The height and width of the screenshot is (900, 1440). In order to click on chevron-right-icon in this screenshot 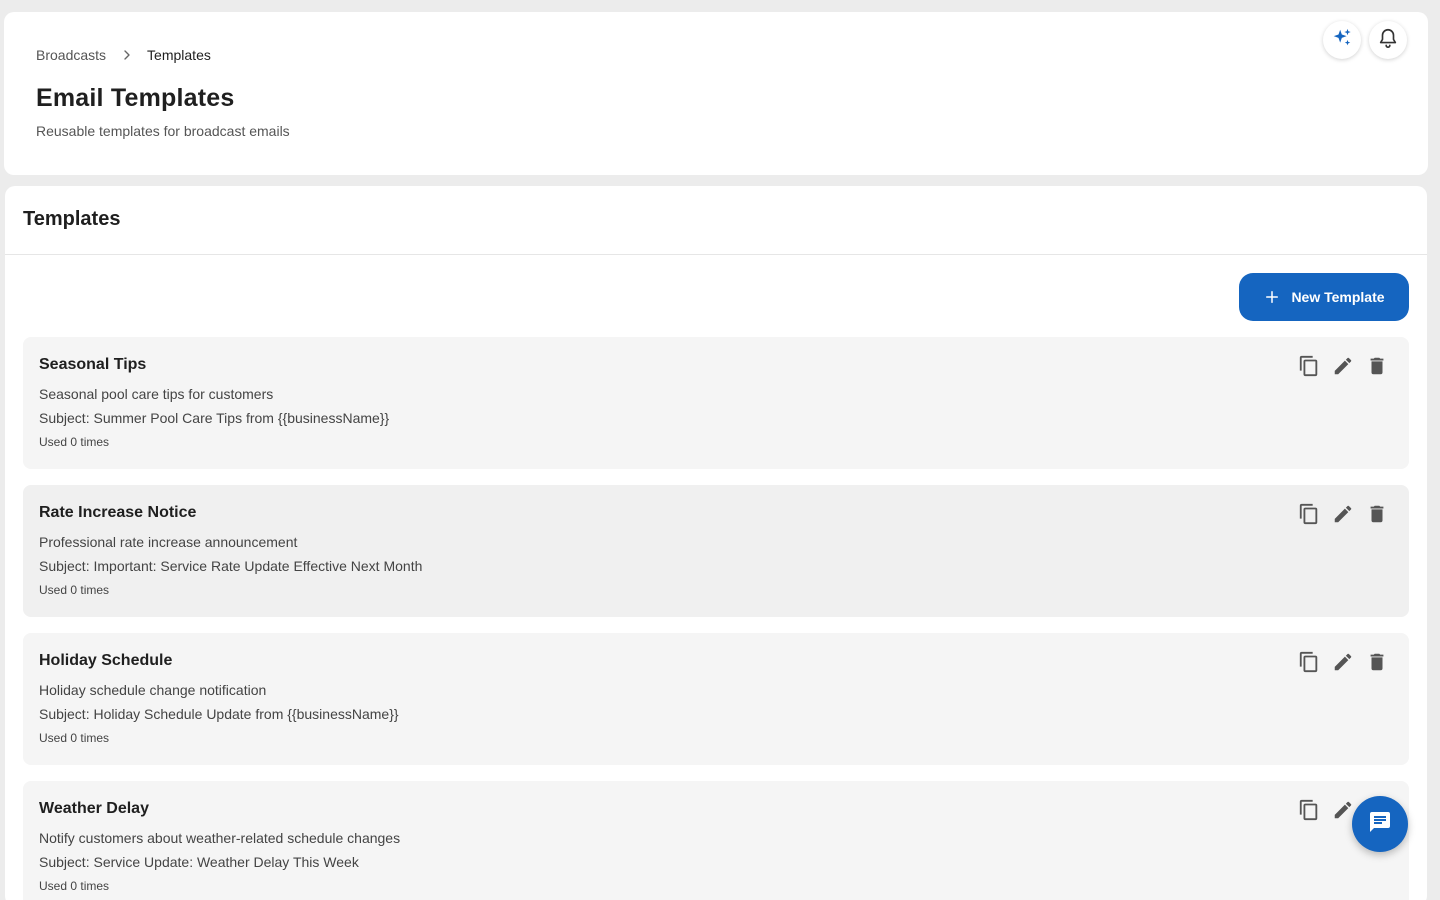, I will do `click(127, 55)`.